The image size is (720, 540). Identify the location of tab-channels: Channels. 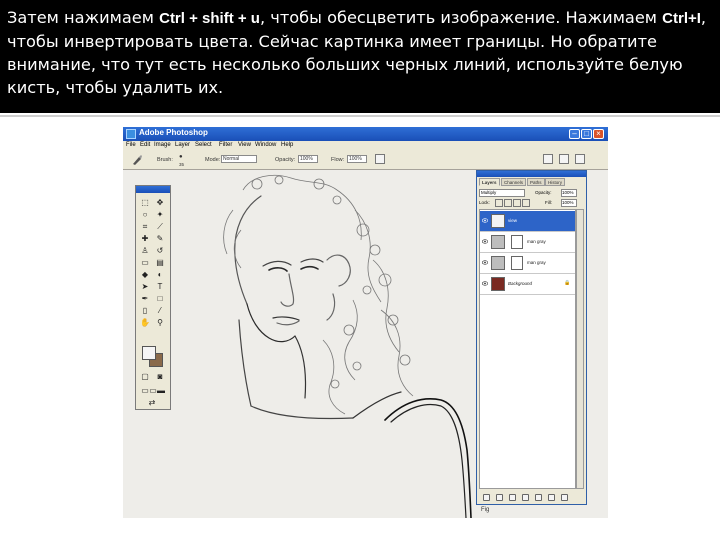
(514, 182).